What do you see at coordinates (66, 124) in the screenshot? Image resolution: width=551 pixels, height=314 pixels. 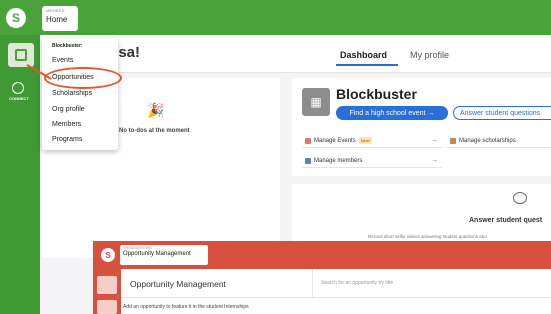 I see `menu-item-members: Members` at bounding box center [66, 124].